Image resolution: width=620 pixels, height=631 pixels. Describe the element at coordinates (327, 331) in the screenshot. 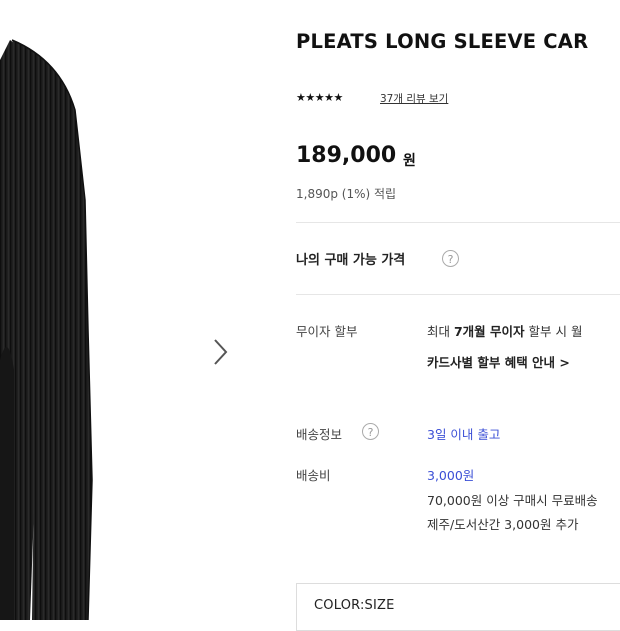

I see `installment-label: 무이자 할부` at that location.